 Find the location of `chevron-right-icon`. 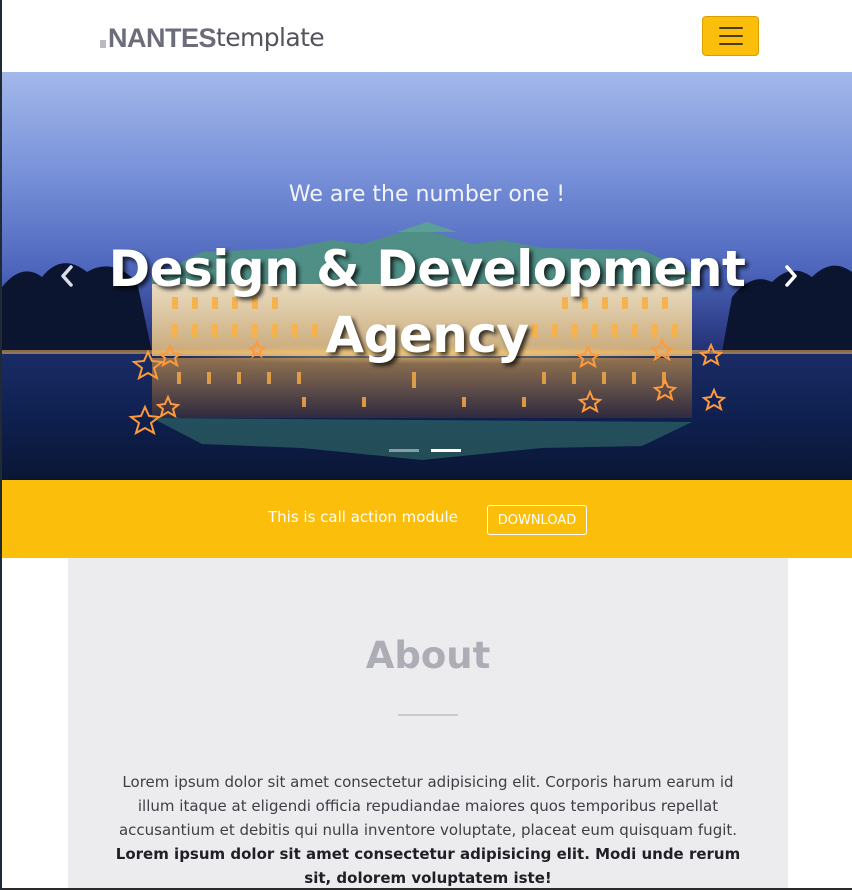

chevron-right-icon is located at coordinates (791, 276).